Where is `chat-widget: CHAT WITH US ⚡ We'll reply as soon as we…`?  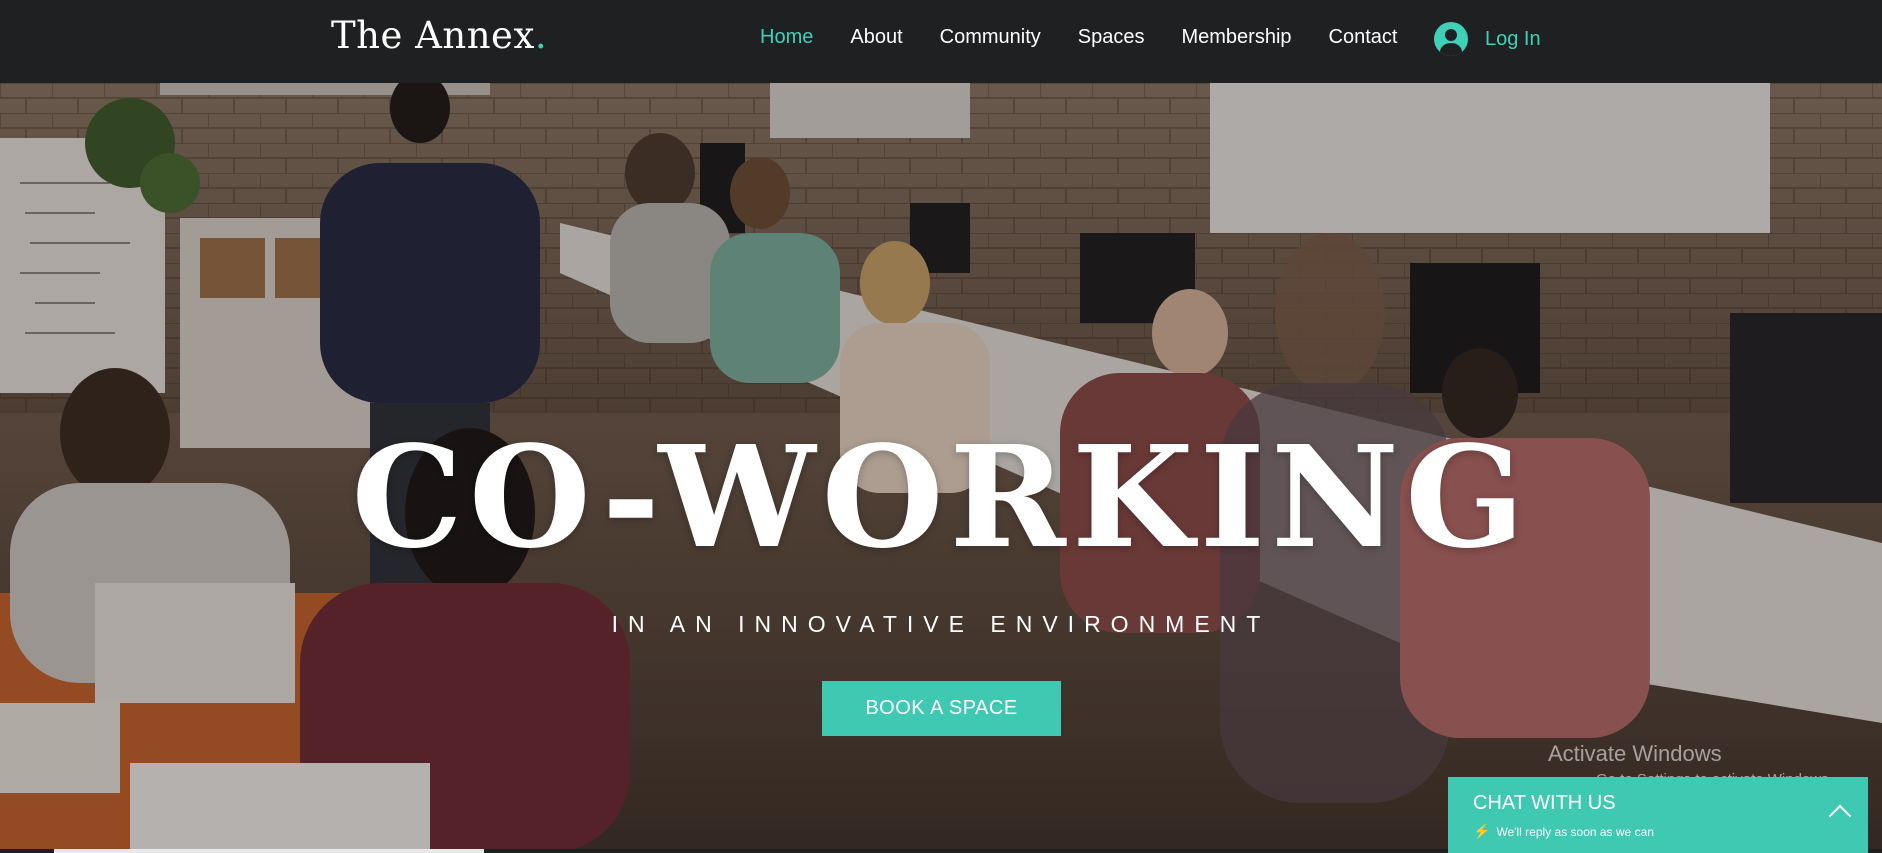 chat-widget: CHAT WITH US ⚡ We'll reply as soon as we… is located at coordinates (1658, 815).